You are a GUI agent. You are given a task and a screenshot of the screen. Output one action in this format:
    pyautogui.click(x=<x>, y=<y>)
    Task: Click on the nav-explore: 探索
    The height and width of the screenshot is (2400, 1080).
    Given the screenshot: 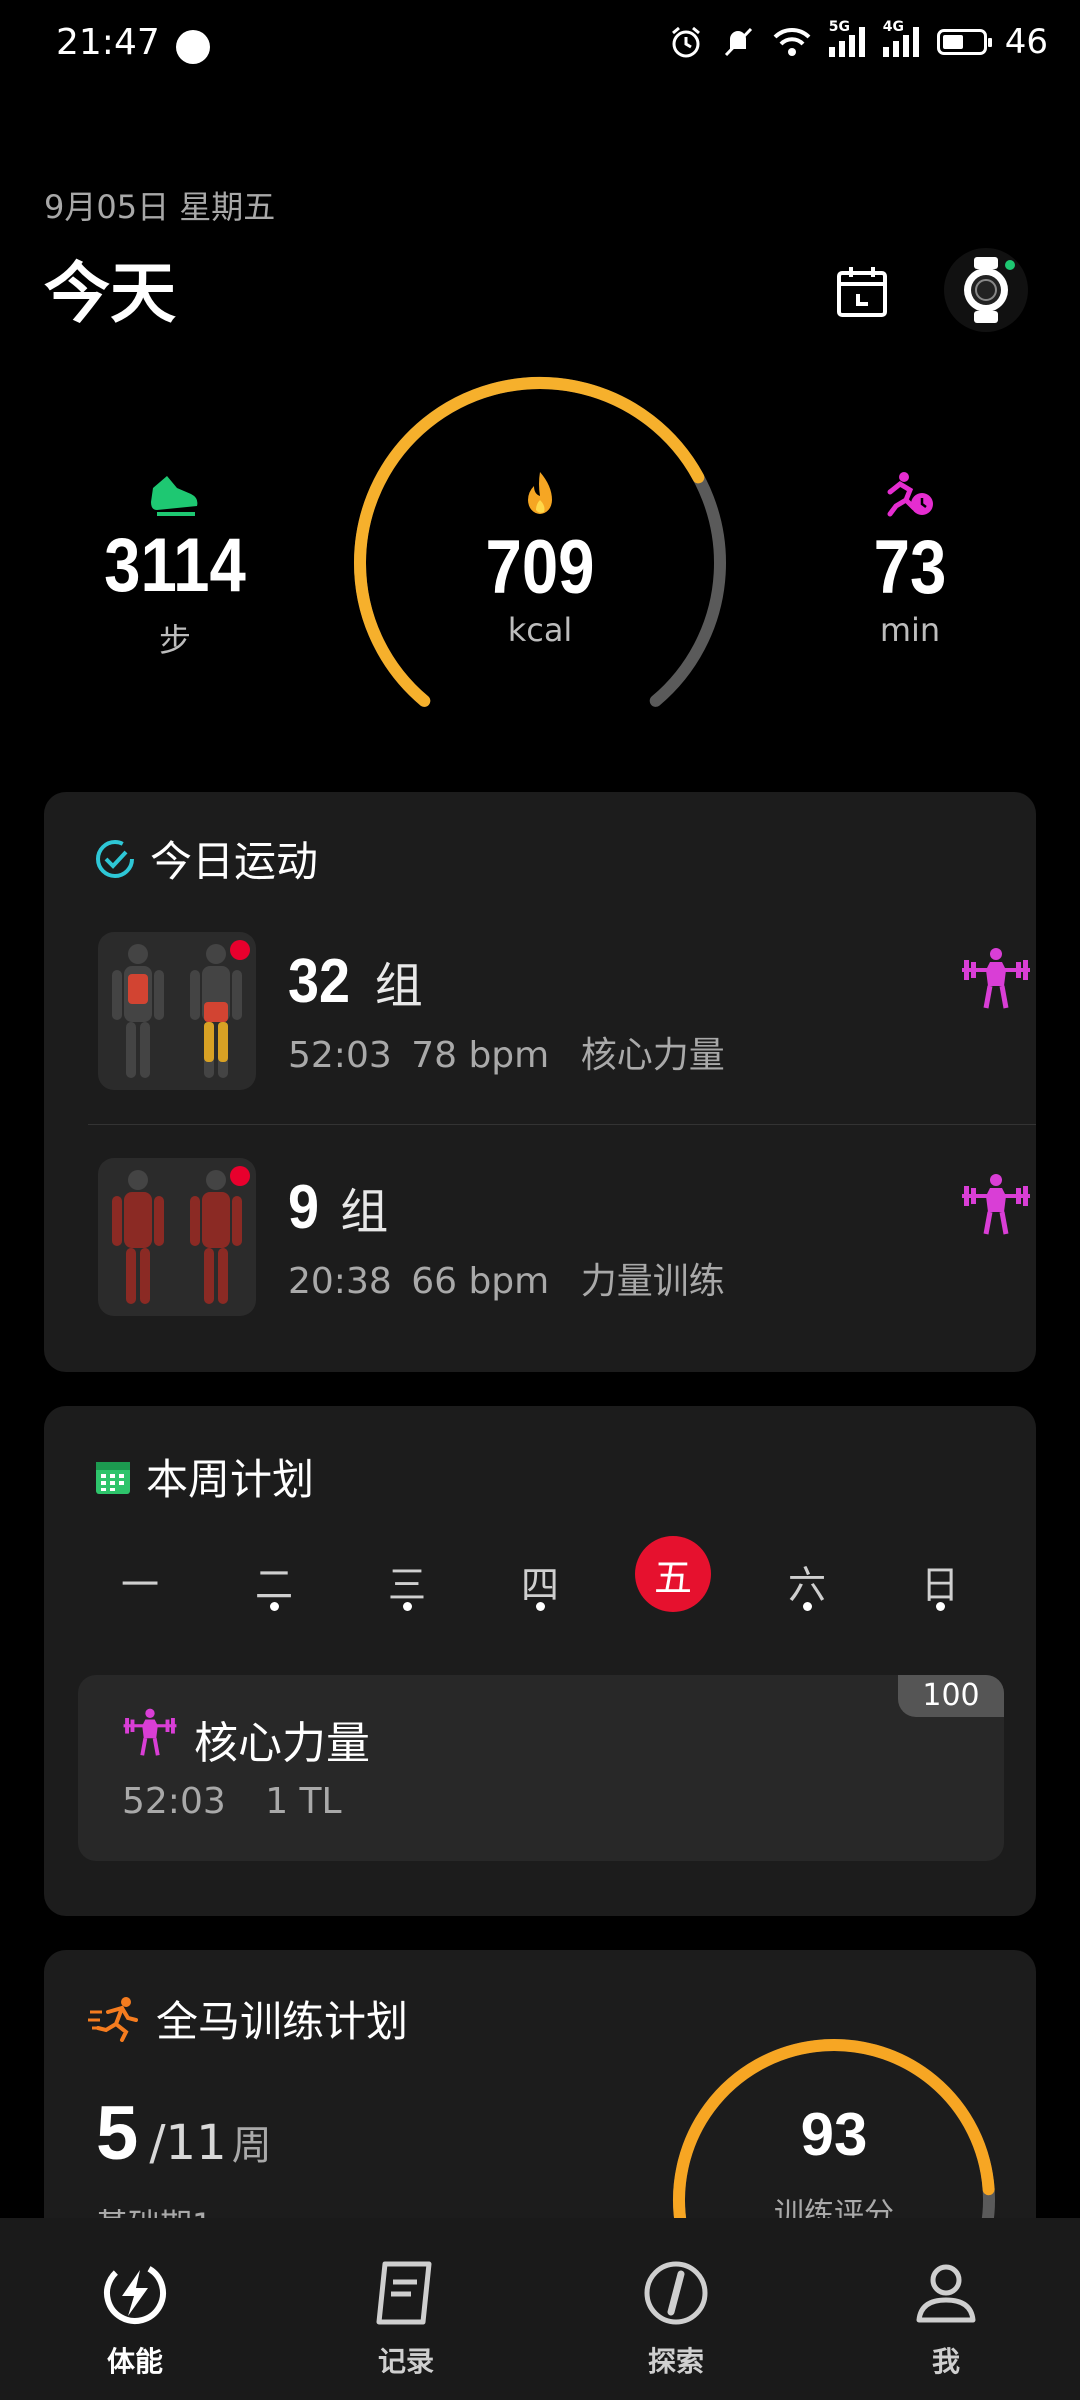 What is the action you would take?
    pyautogui.click(x=676, y=2319)
    